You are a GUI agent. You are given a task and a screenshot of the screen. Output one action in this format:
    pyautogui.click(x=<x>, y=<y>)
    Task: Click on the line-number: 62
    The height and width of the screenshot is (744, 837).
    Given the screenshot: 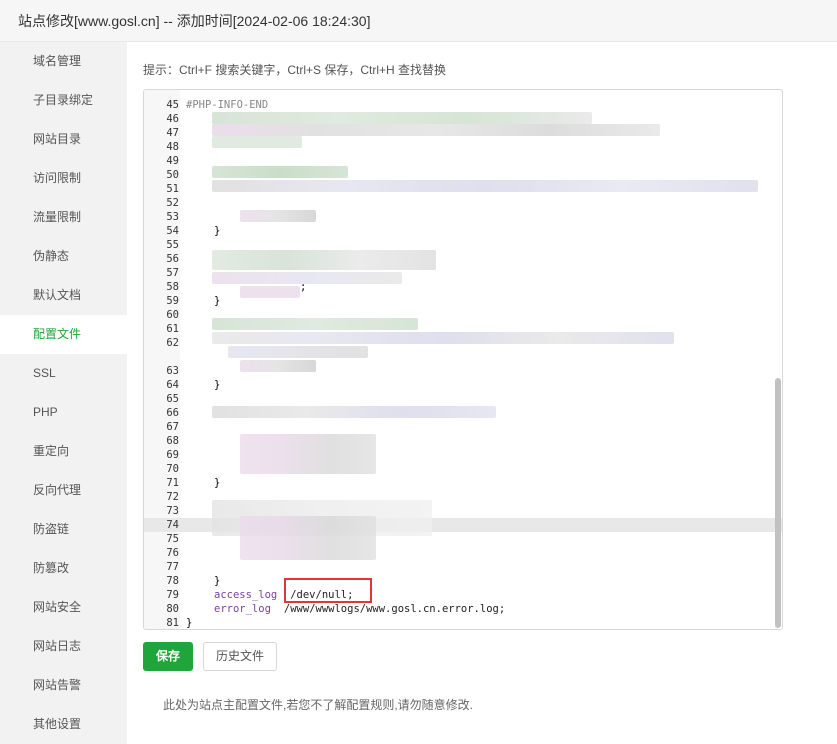 What is the action you would take?
    pyautogui.click(x=172, y=343)
    